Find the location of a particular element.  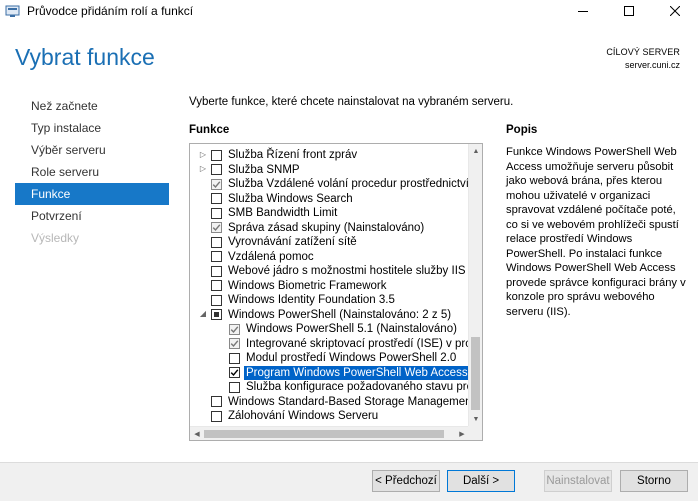

scroll-right-icon: ▶ is located at coordinates (462, 433).